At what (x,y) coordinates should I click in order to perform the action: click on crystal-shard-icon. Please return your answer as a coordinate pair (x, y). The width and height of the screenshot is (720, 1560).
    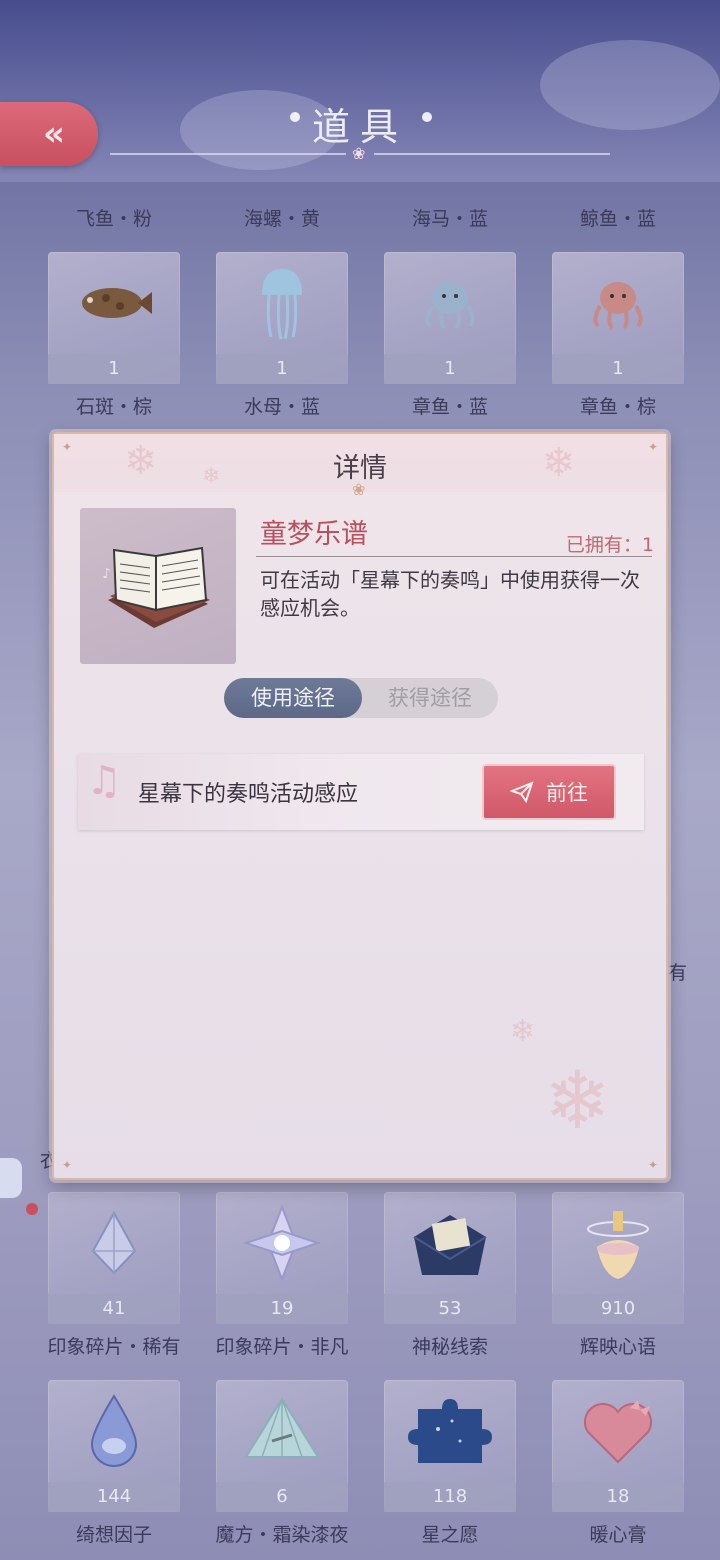
    Looking at the image, I should click on (114, 1243).